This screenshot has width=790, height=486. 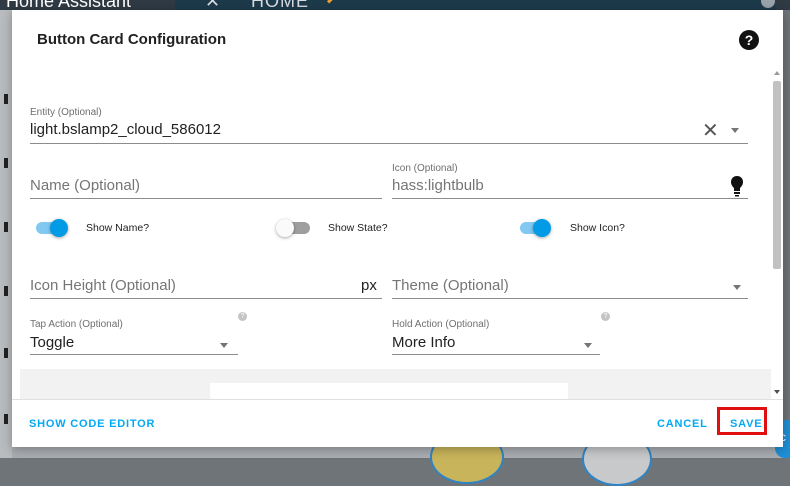 What do you see at coordinates (777, 73) in the screenshot?
I see `scroll-up-arrow` at bounding box center [777, 73].